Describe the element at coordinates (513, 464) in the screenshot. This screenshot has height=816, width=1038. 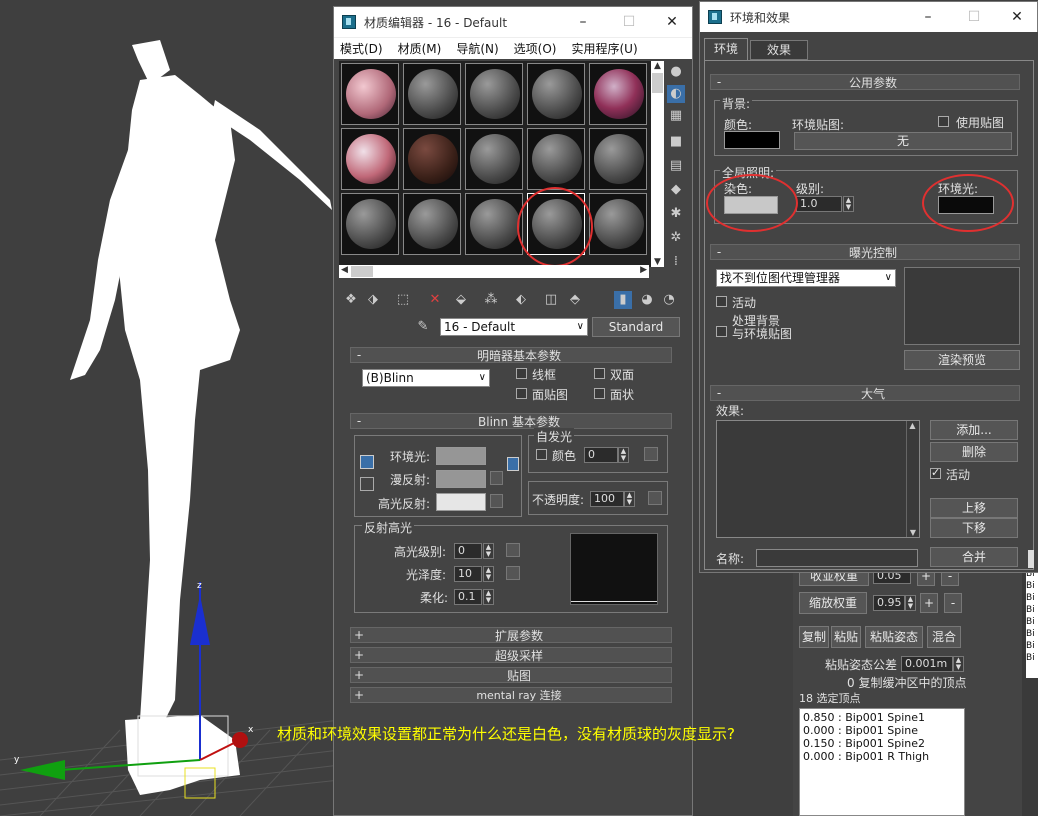
I see `lock-icon` at that location.